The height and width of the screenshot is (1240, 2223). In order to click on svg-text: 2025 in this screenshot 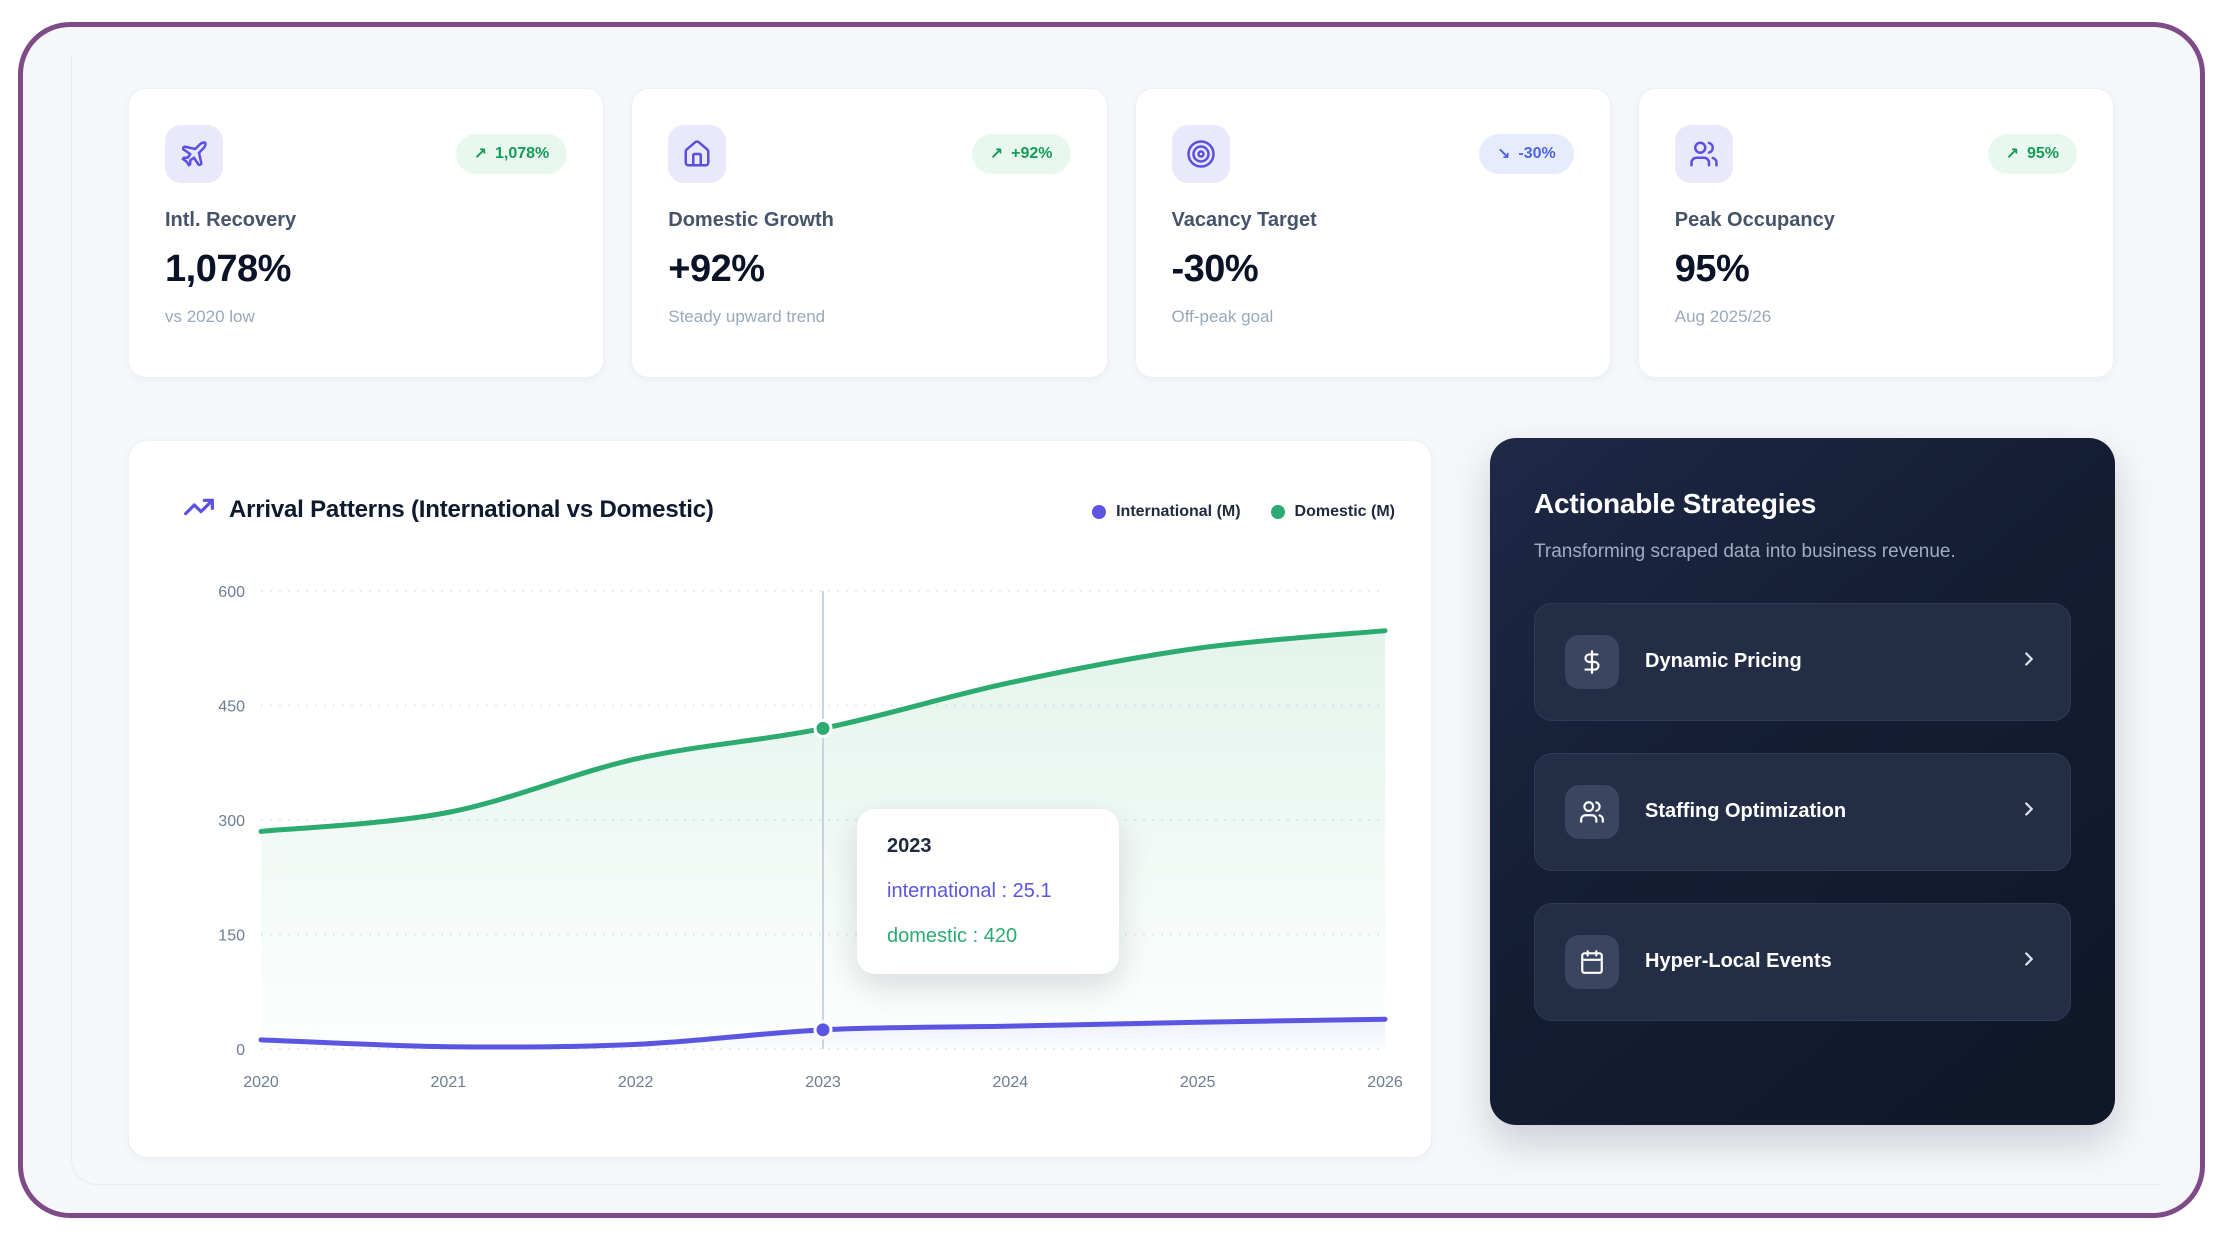, I will do `click(1198, 1082)`.